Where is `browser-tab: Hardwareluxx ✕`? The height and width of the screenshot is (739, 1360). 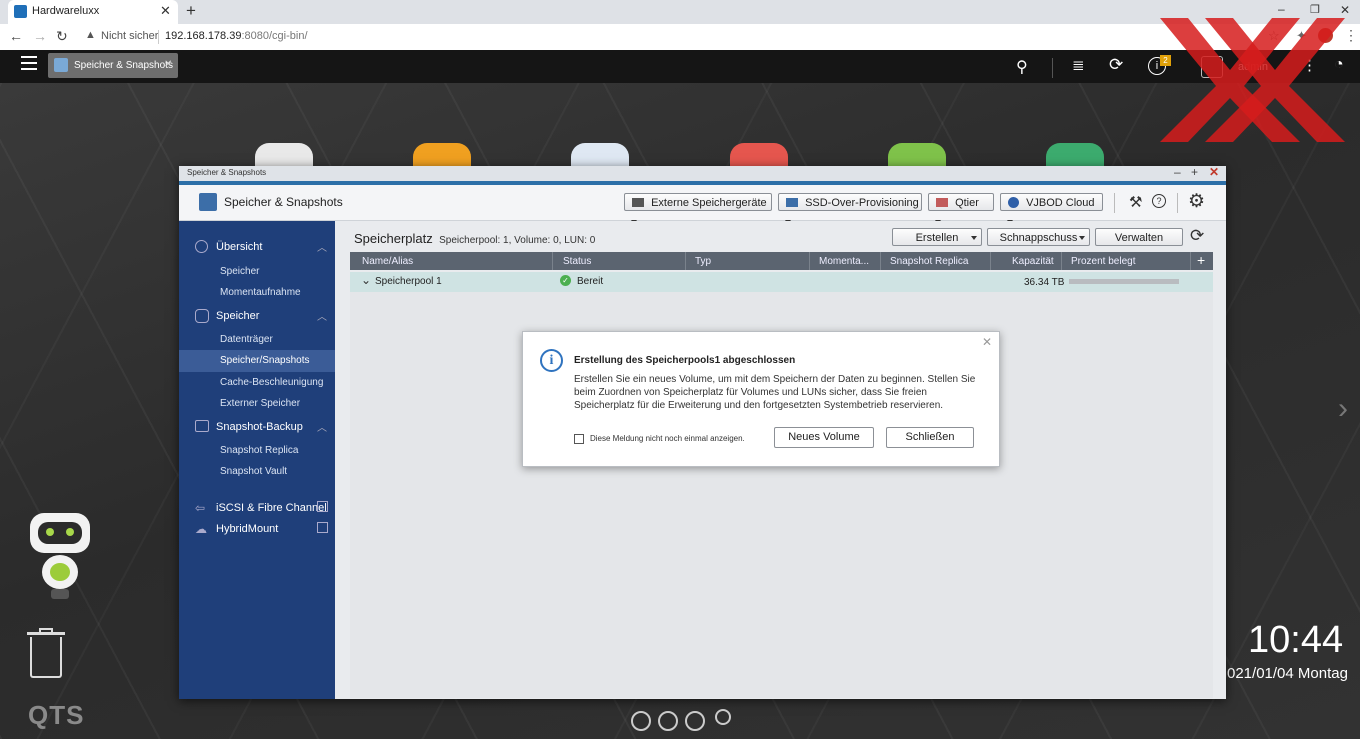
browser-tab: Hardwareluxx ✕ is located at coordinates (93, 12).